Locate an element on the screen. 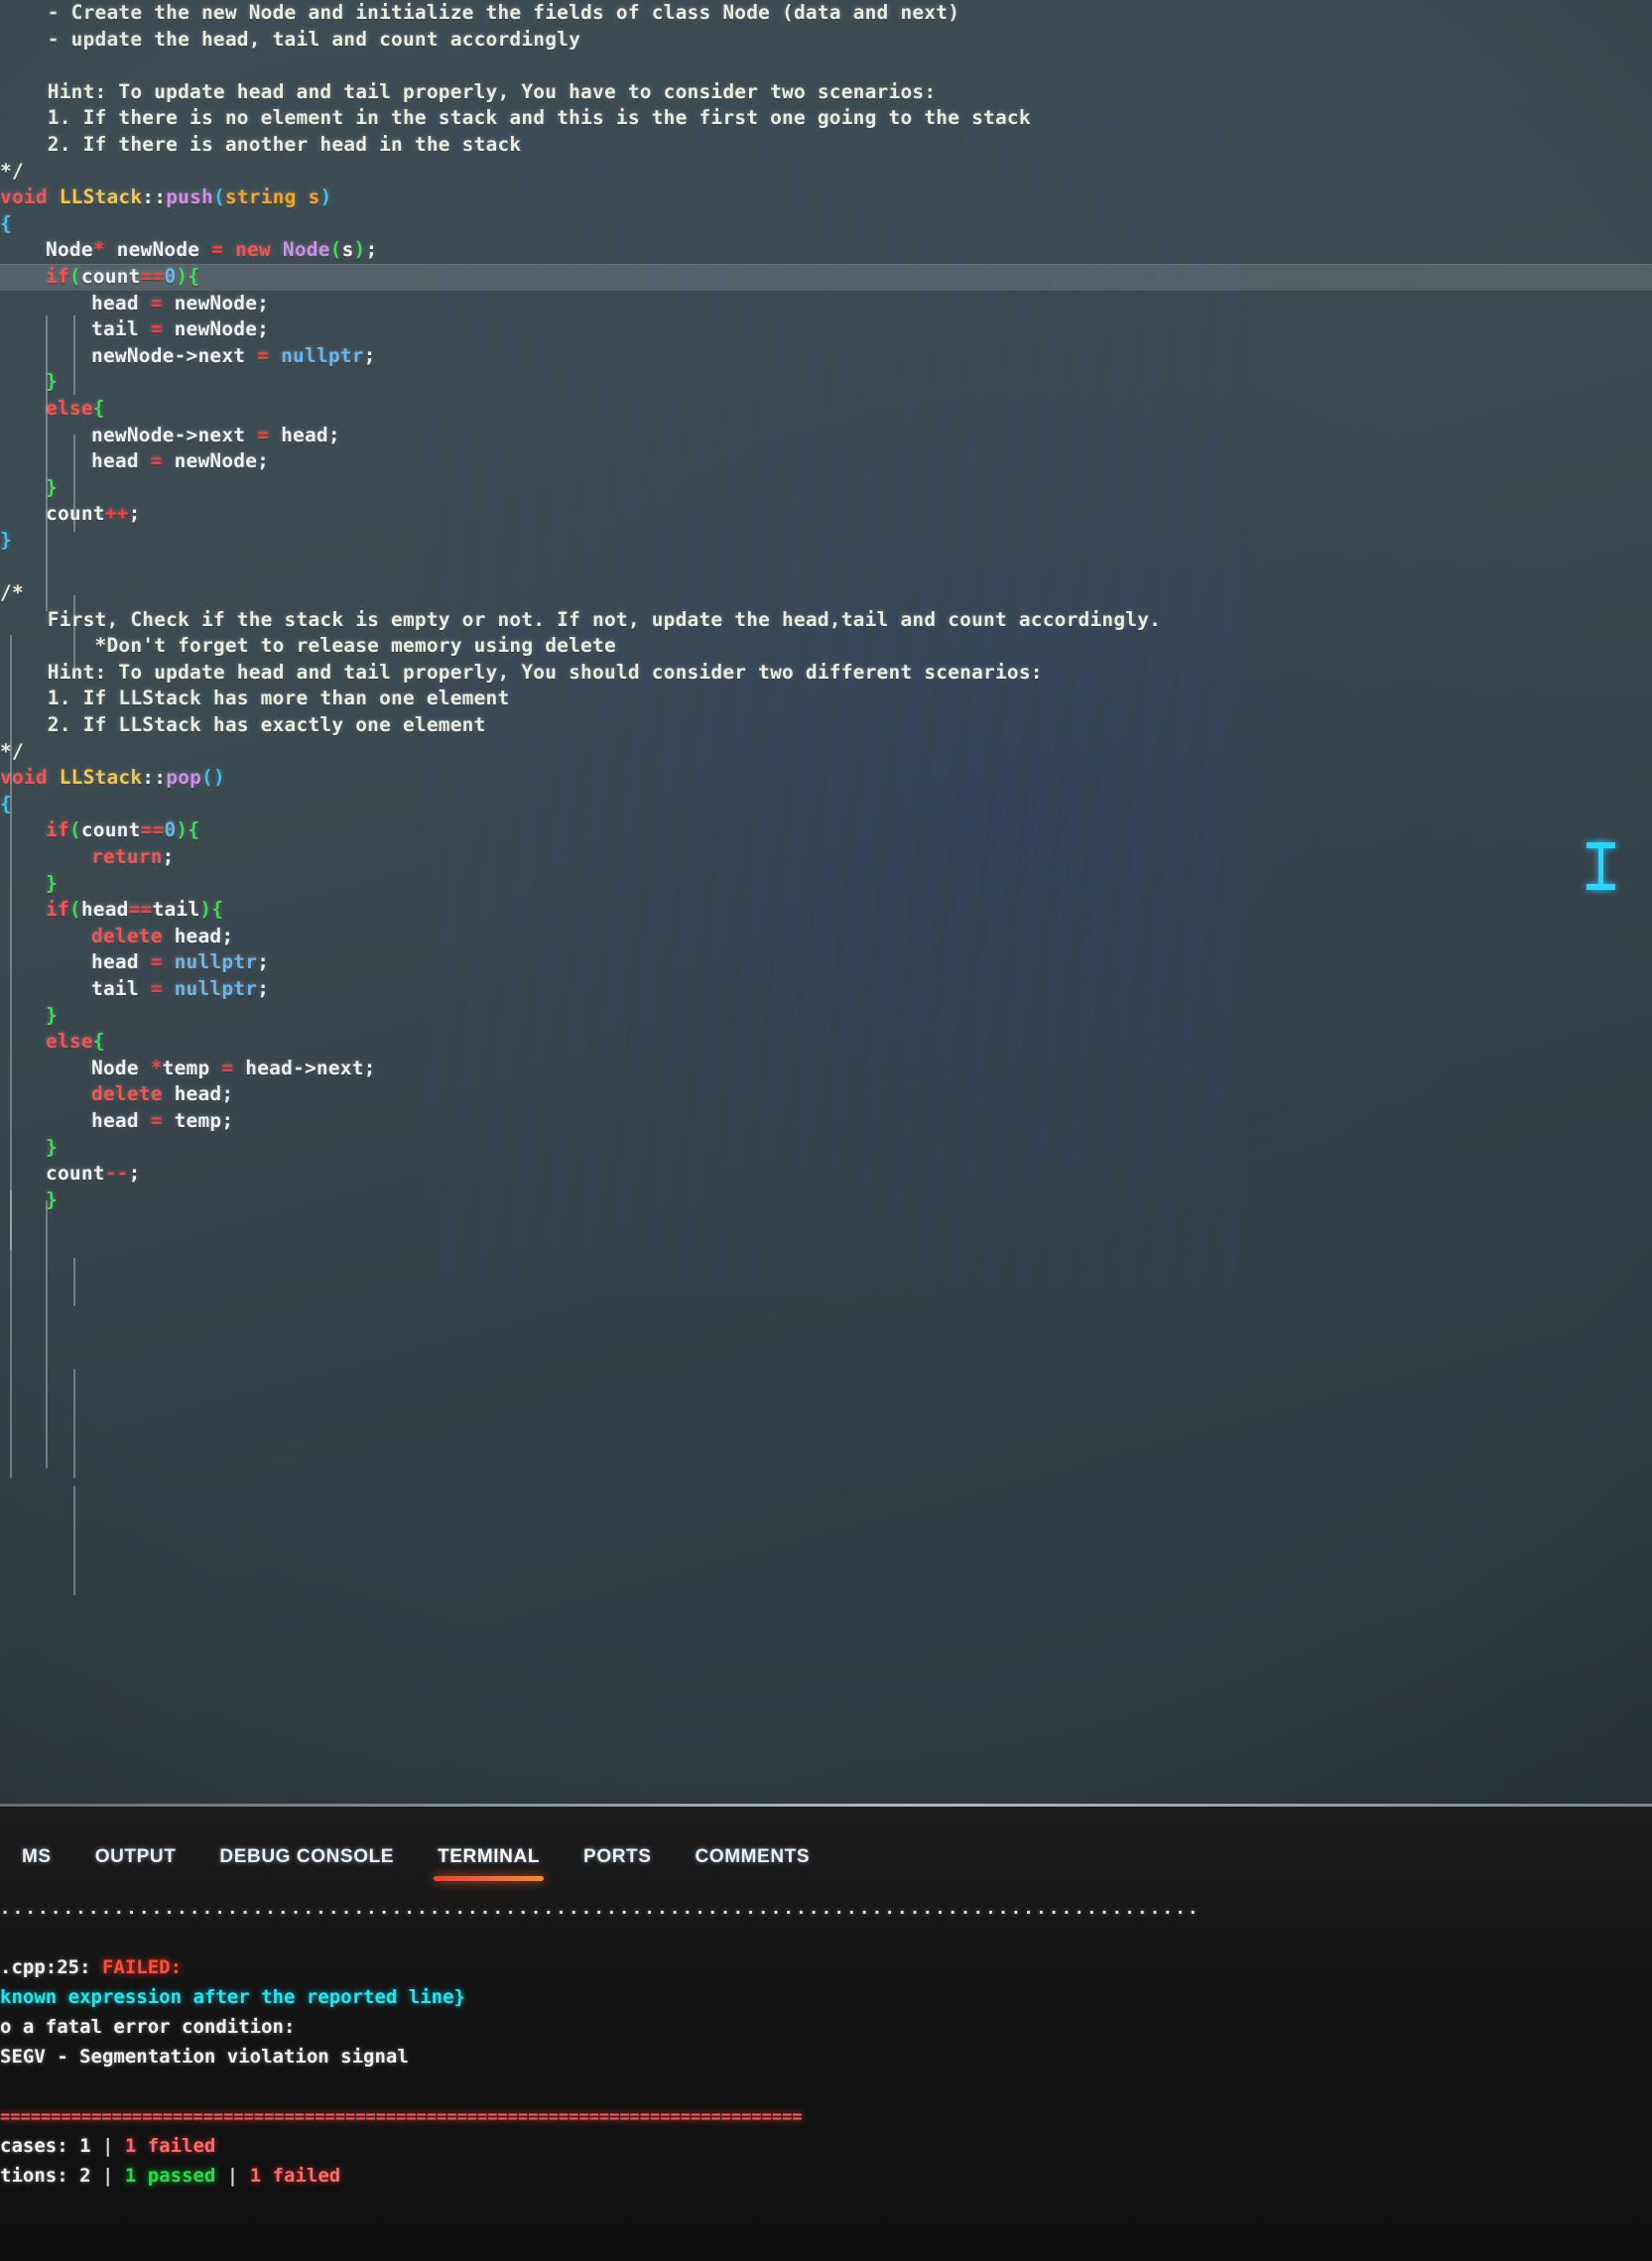 The width and height of the screenshot is (1652, 2261). code-token: delete is located at coordinates (127, 1094).